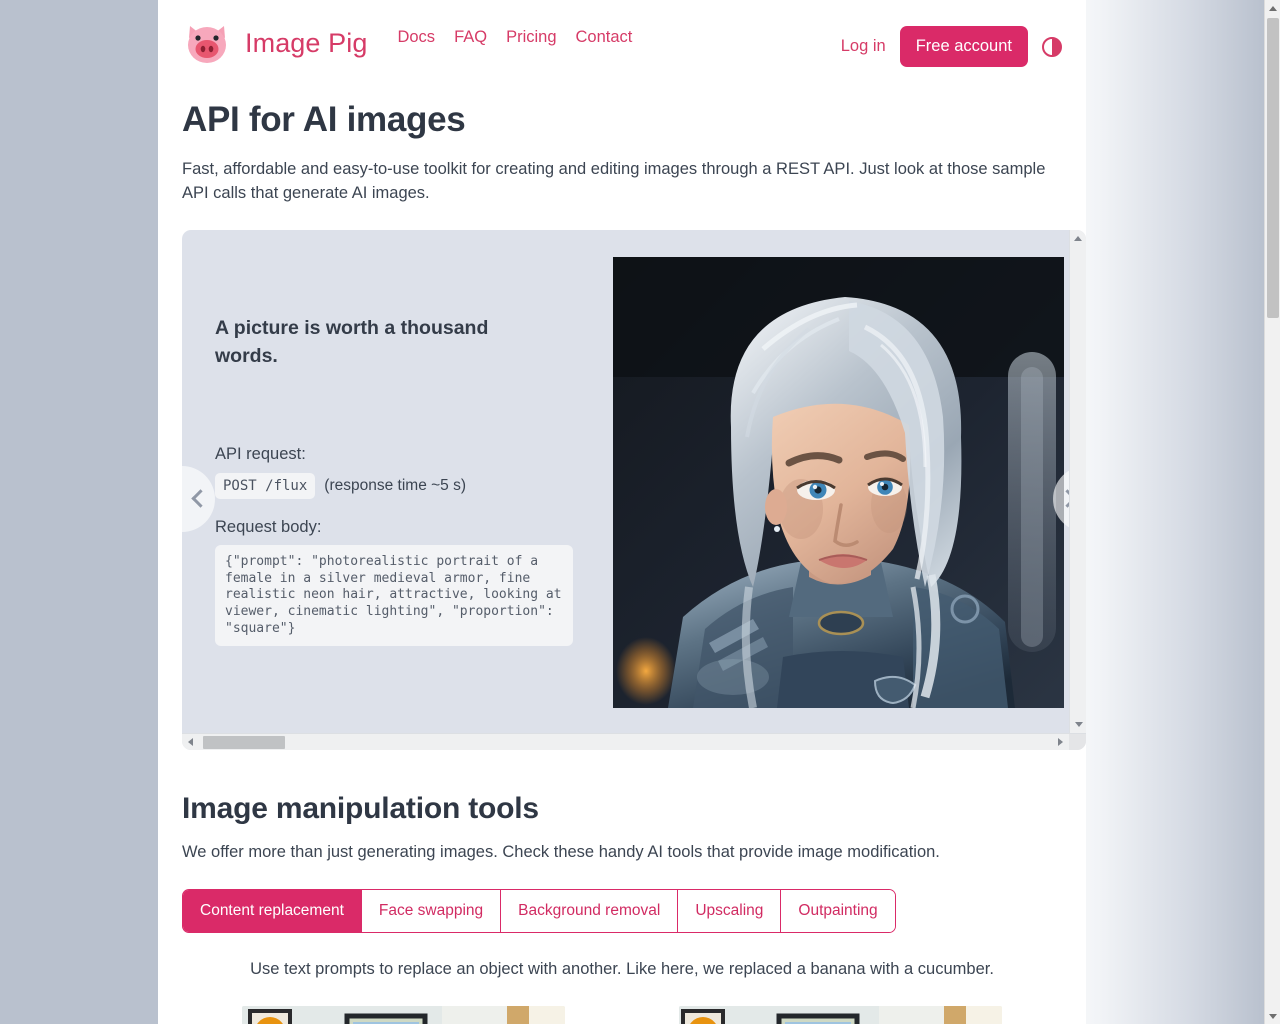  I want to click on response-time-note: (response time ~5 s), so click(395, 486).